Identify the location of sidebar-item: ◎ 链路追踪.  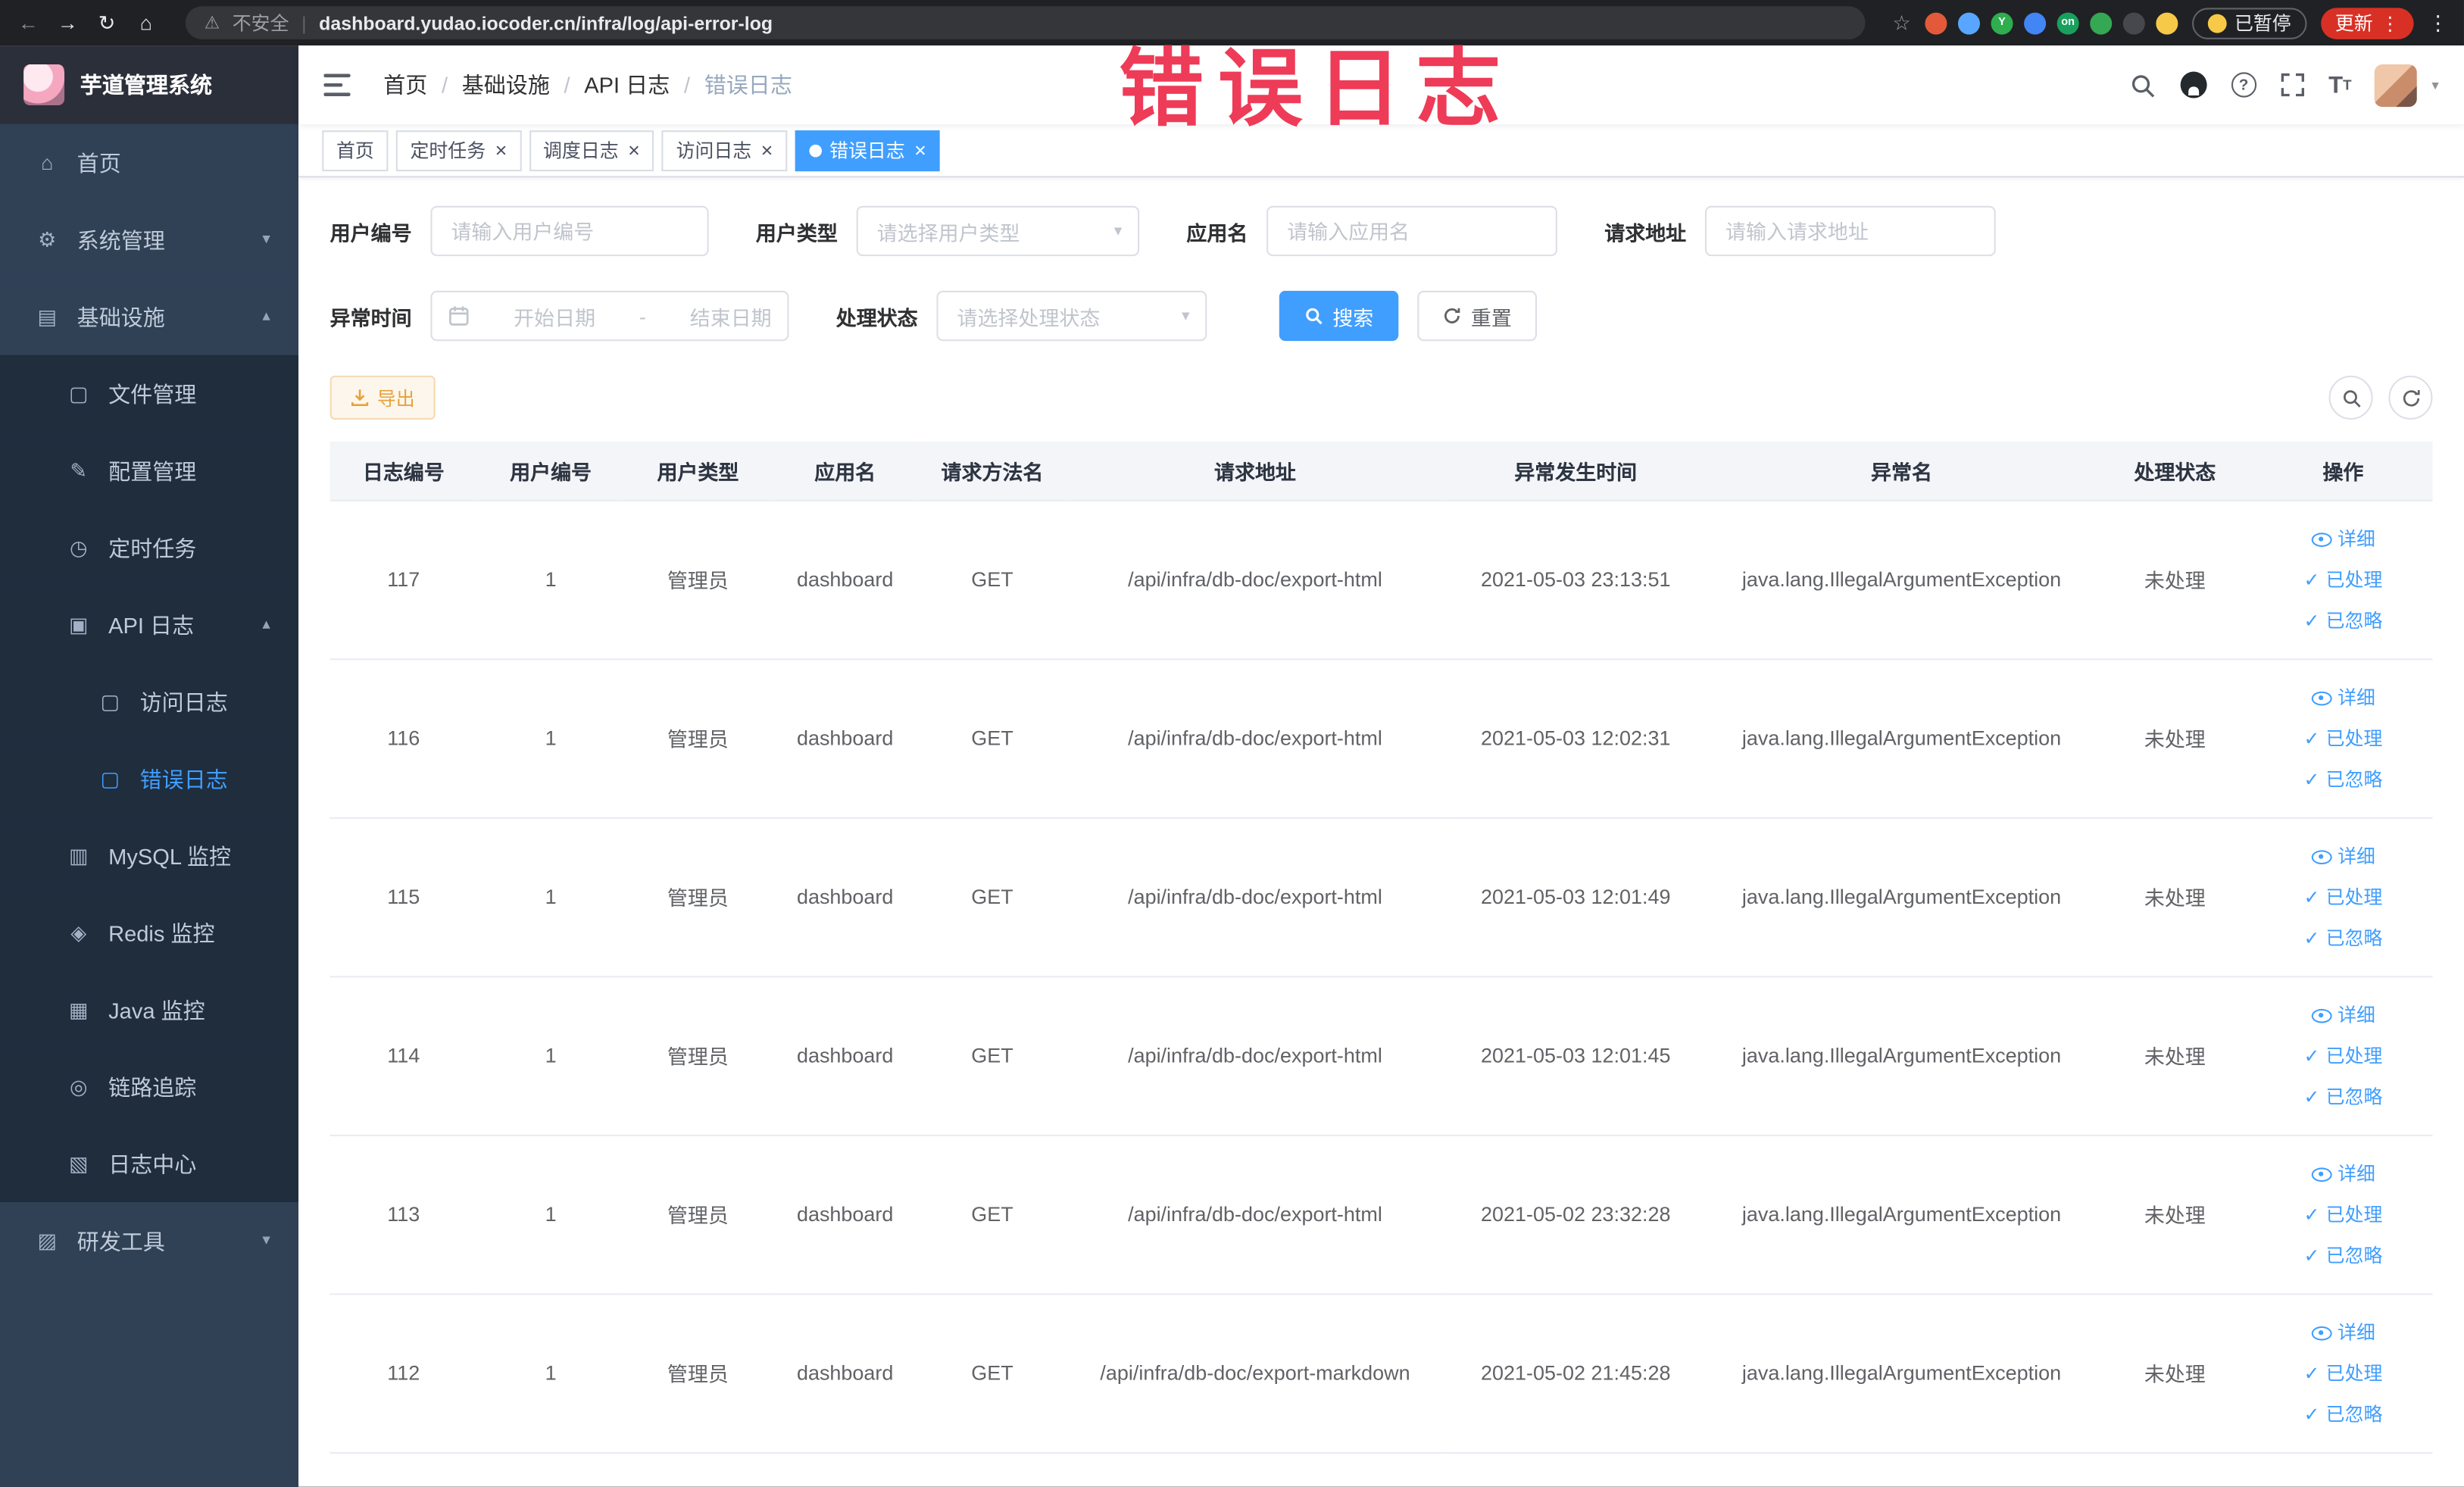
(149, 1087).